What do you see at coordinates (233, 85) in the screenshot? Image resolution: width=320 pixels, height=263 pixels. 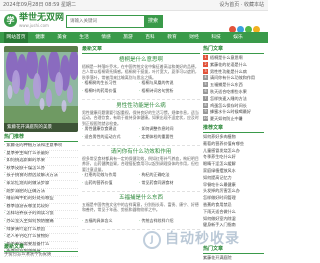 I see `rank-item: 5 五福捕是什么东西` at bounding box center [233, 85].